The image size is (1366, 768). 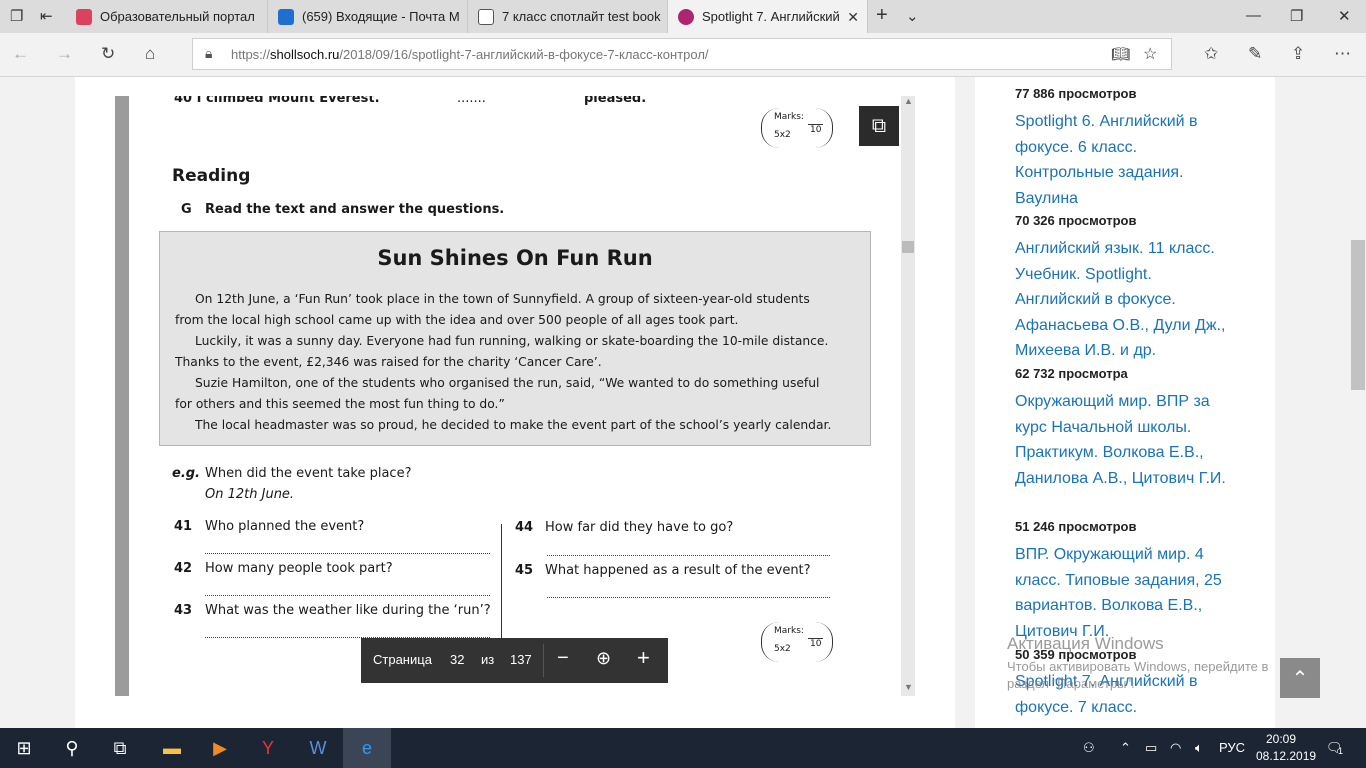 What do you see at coordinates (183, 526) in the screenshot?
I see `q41-number: 41` at bounding box center [183, 526].